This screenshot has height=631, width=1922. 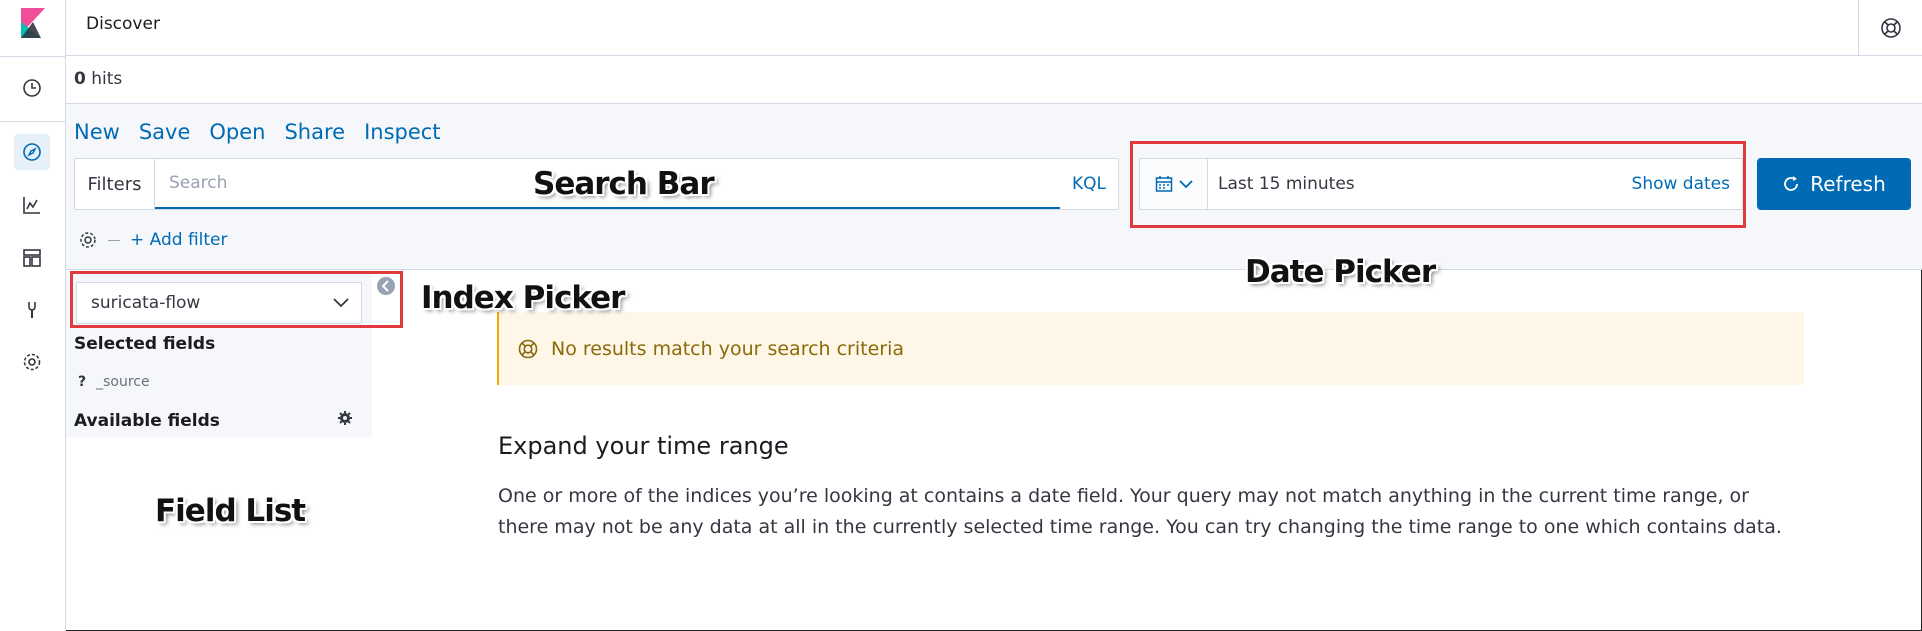 I want to click on page-title: Discover, so click(x=123, y=24).